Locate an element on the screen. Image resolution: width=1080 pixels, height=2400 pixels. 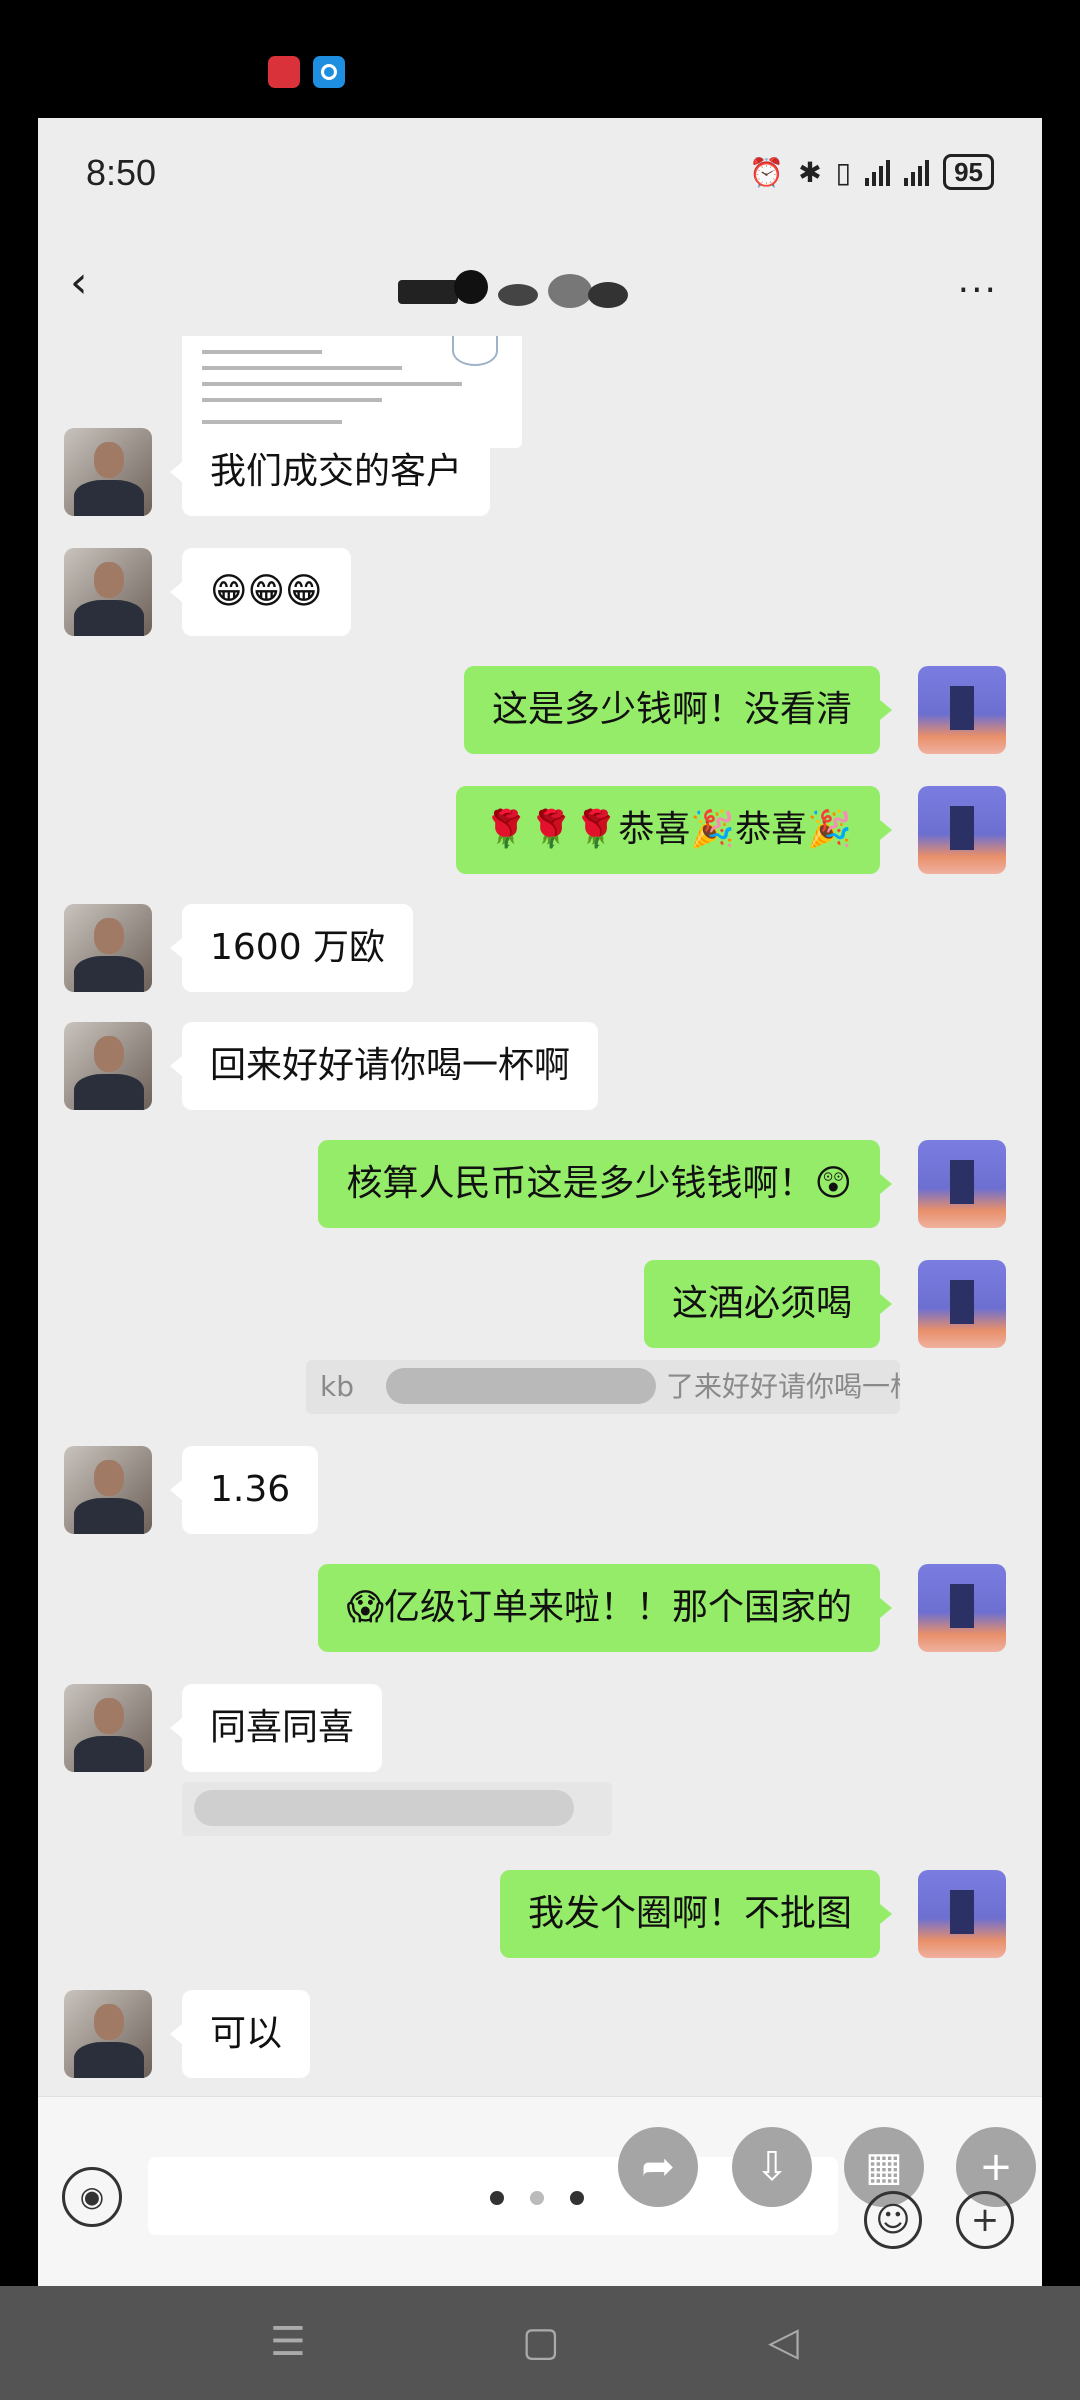
status-icons: ⏰ ✱ ▯ 95 is located at coordinates (871, 172).